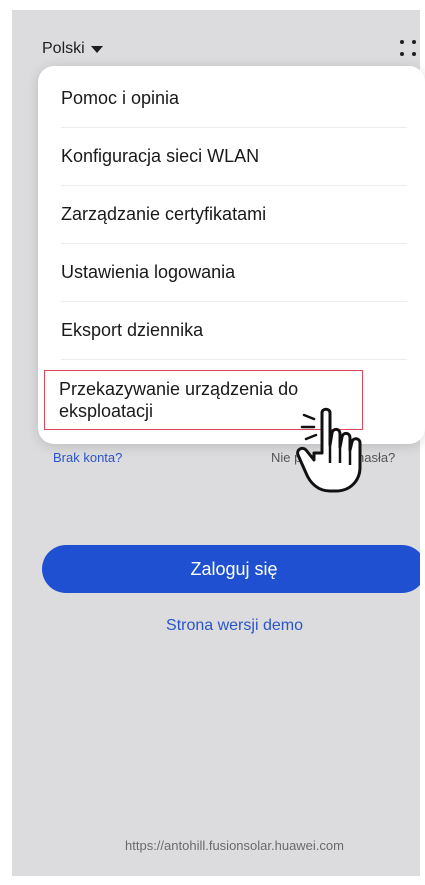 The width and height of the screenshot is (425, 885). Describe the element at coordinates (63, 48) in the screenshot. I see `language-label: Polski` at that location.